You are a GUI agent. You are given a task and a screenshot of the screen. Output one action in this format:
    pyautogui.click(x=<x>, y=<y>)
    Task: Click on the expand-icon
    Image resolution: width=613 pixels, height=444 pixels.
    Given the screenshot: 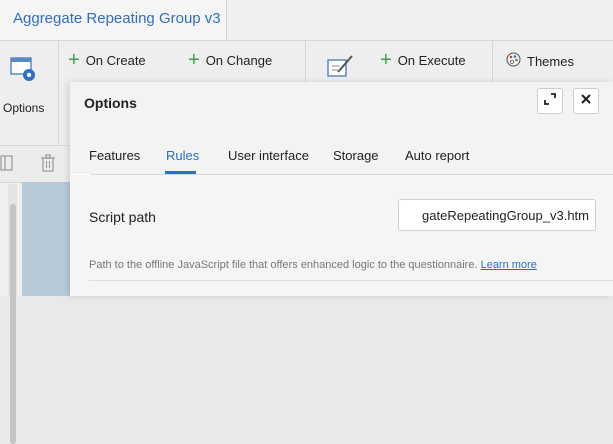 What is the action you would take?
    pyautogui.click(x=550, y=101)
    